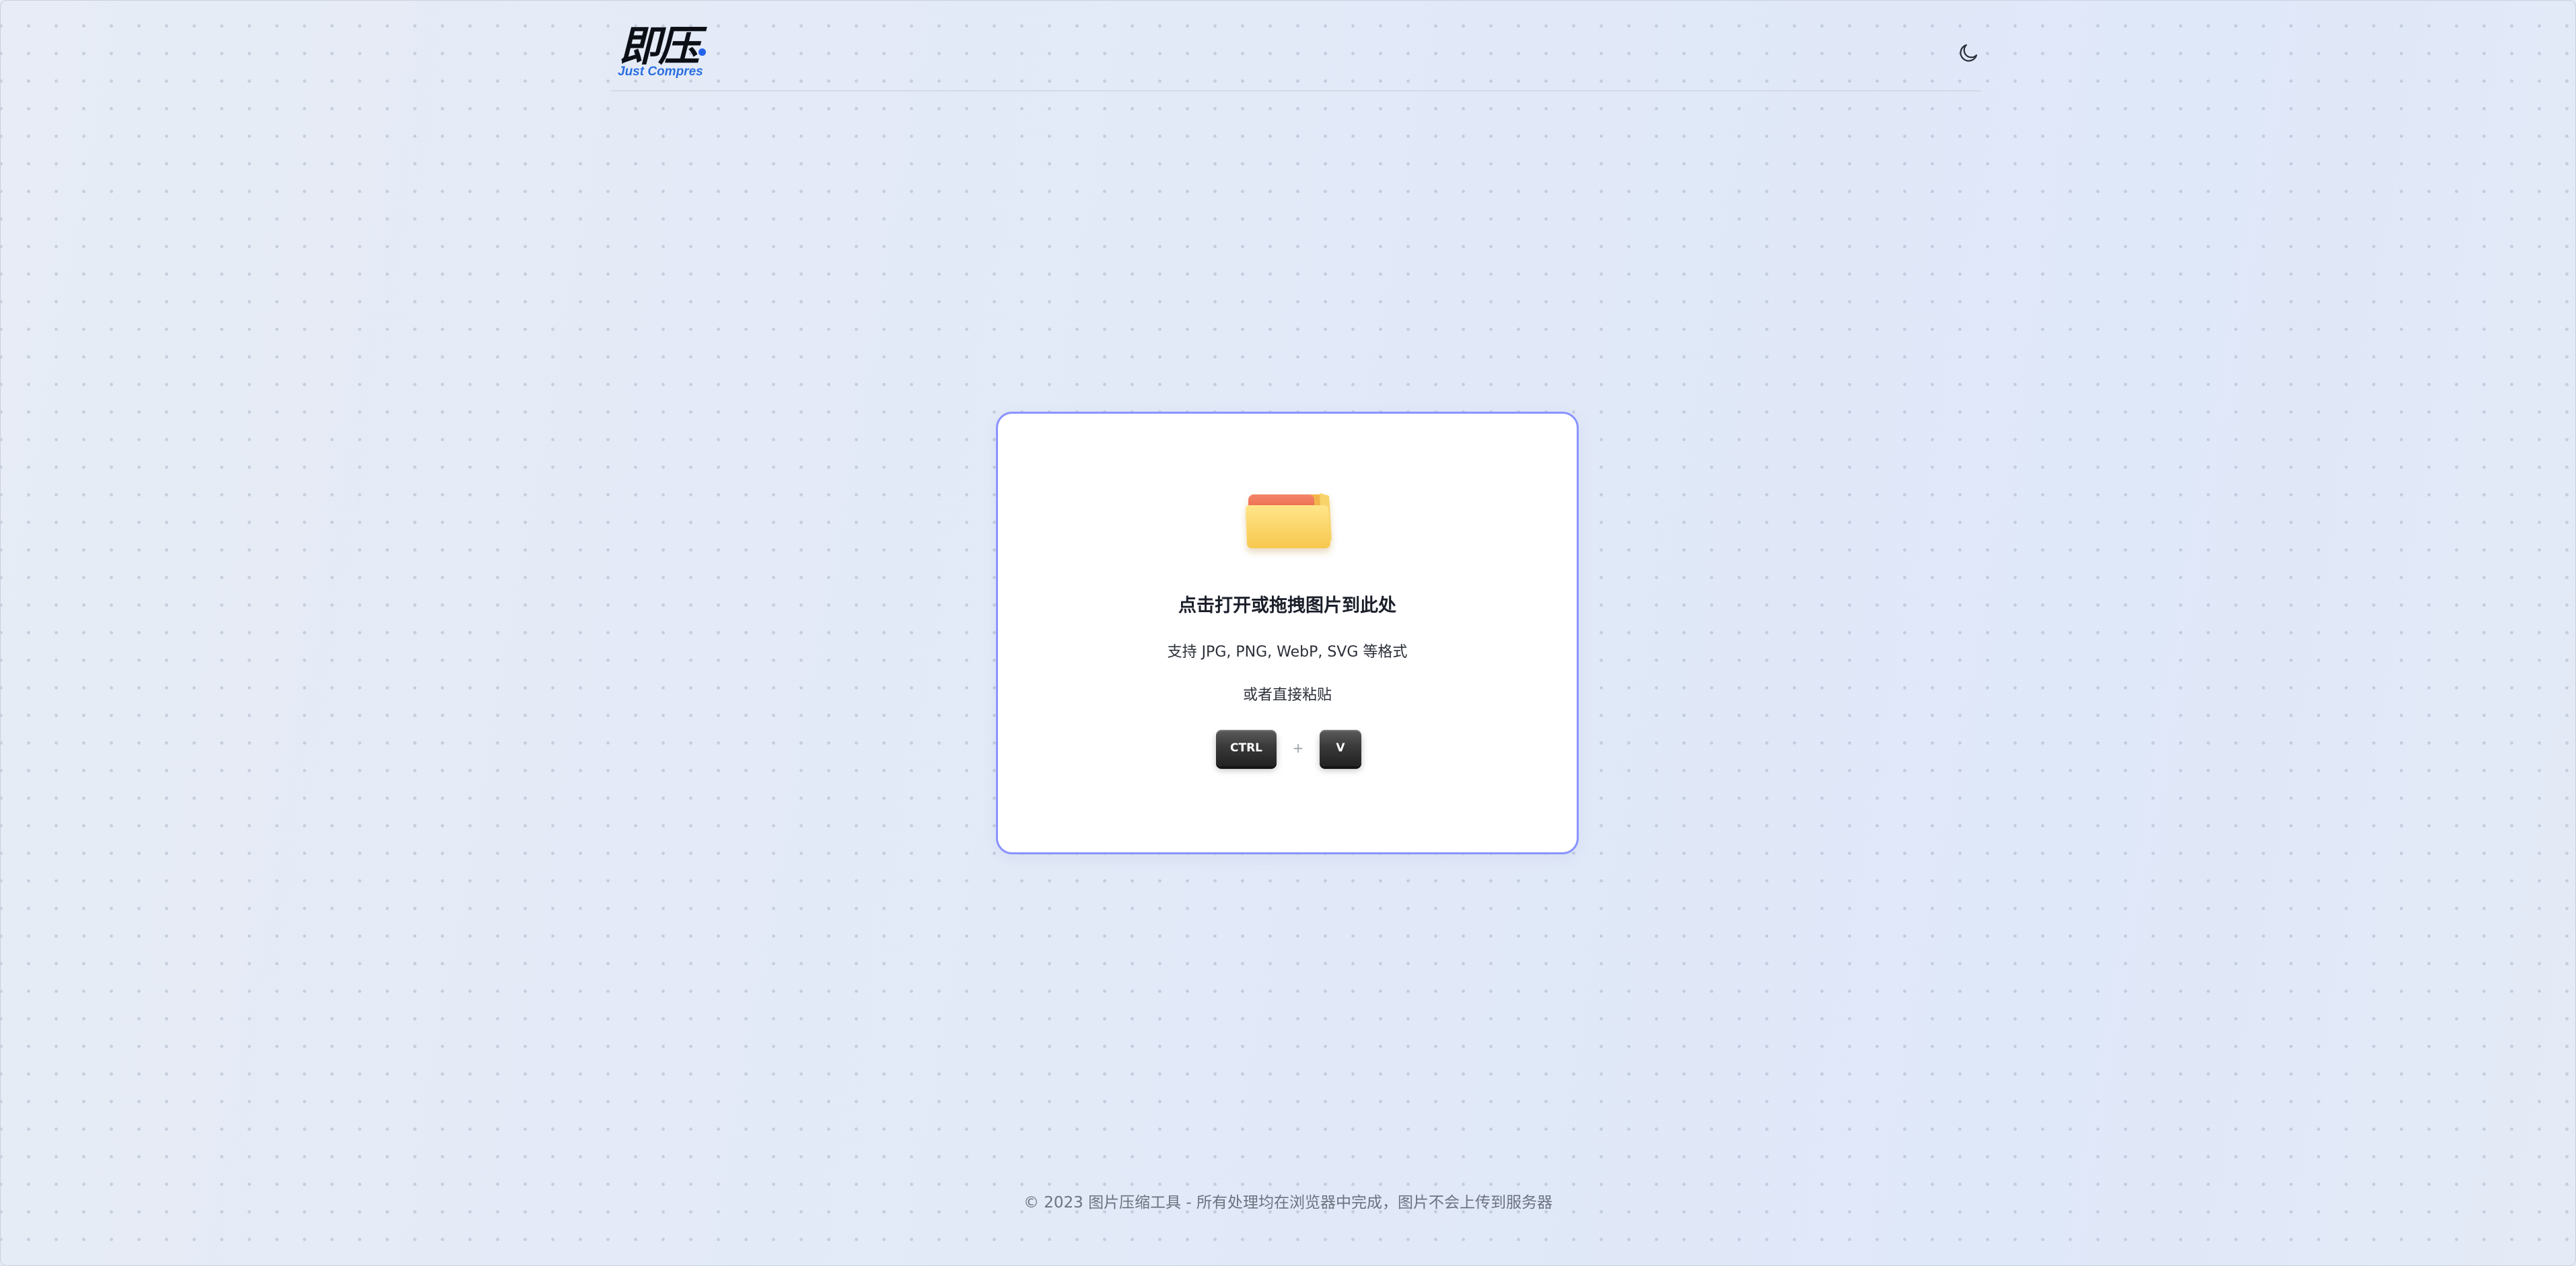 The height and width of the screenshot is (1266, 2576). I want to click on moon-icon, so click(1969, 53).